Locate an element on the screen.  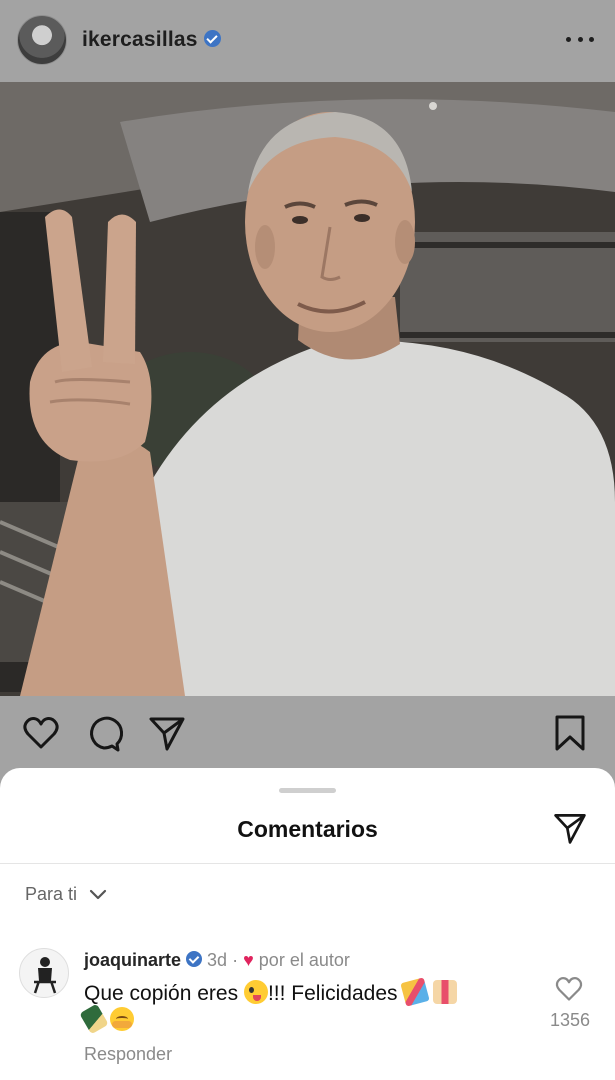
comment-like-count: 1356 is located at coordinates (570, 1020).